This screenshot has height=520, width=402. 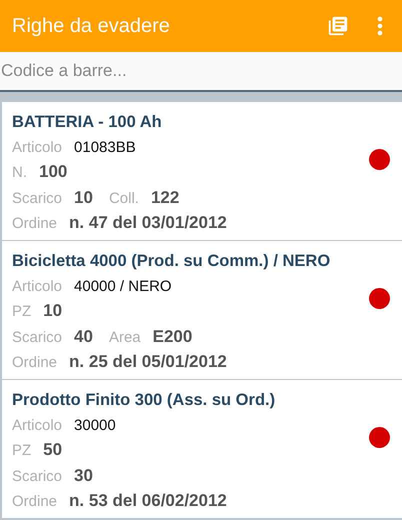 What do you see at coordinates (83, 475) in the screenshot?
I see `field-value: 30` at bounding box center [83, 475].